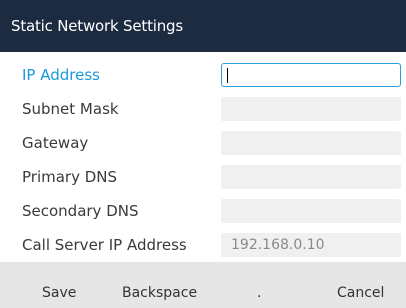 This screenshot has width=406, height=308. I want to click on gateway-label: Gateway, so click(55, 143).